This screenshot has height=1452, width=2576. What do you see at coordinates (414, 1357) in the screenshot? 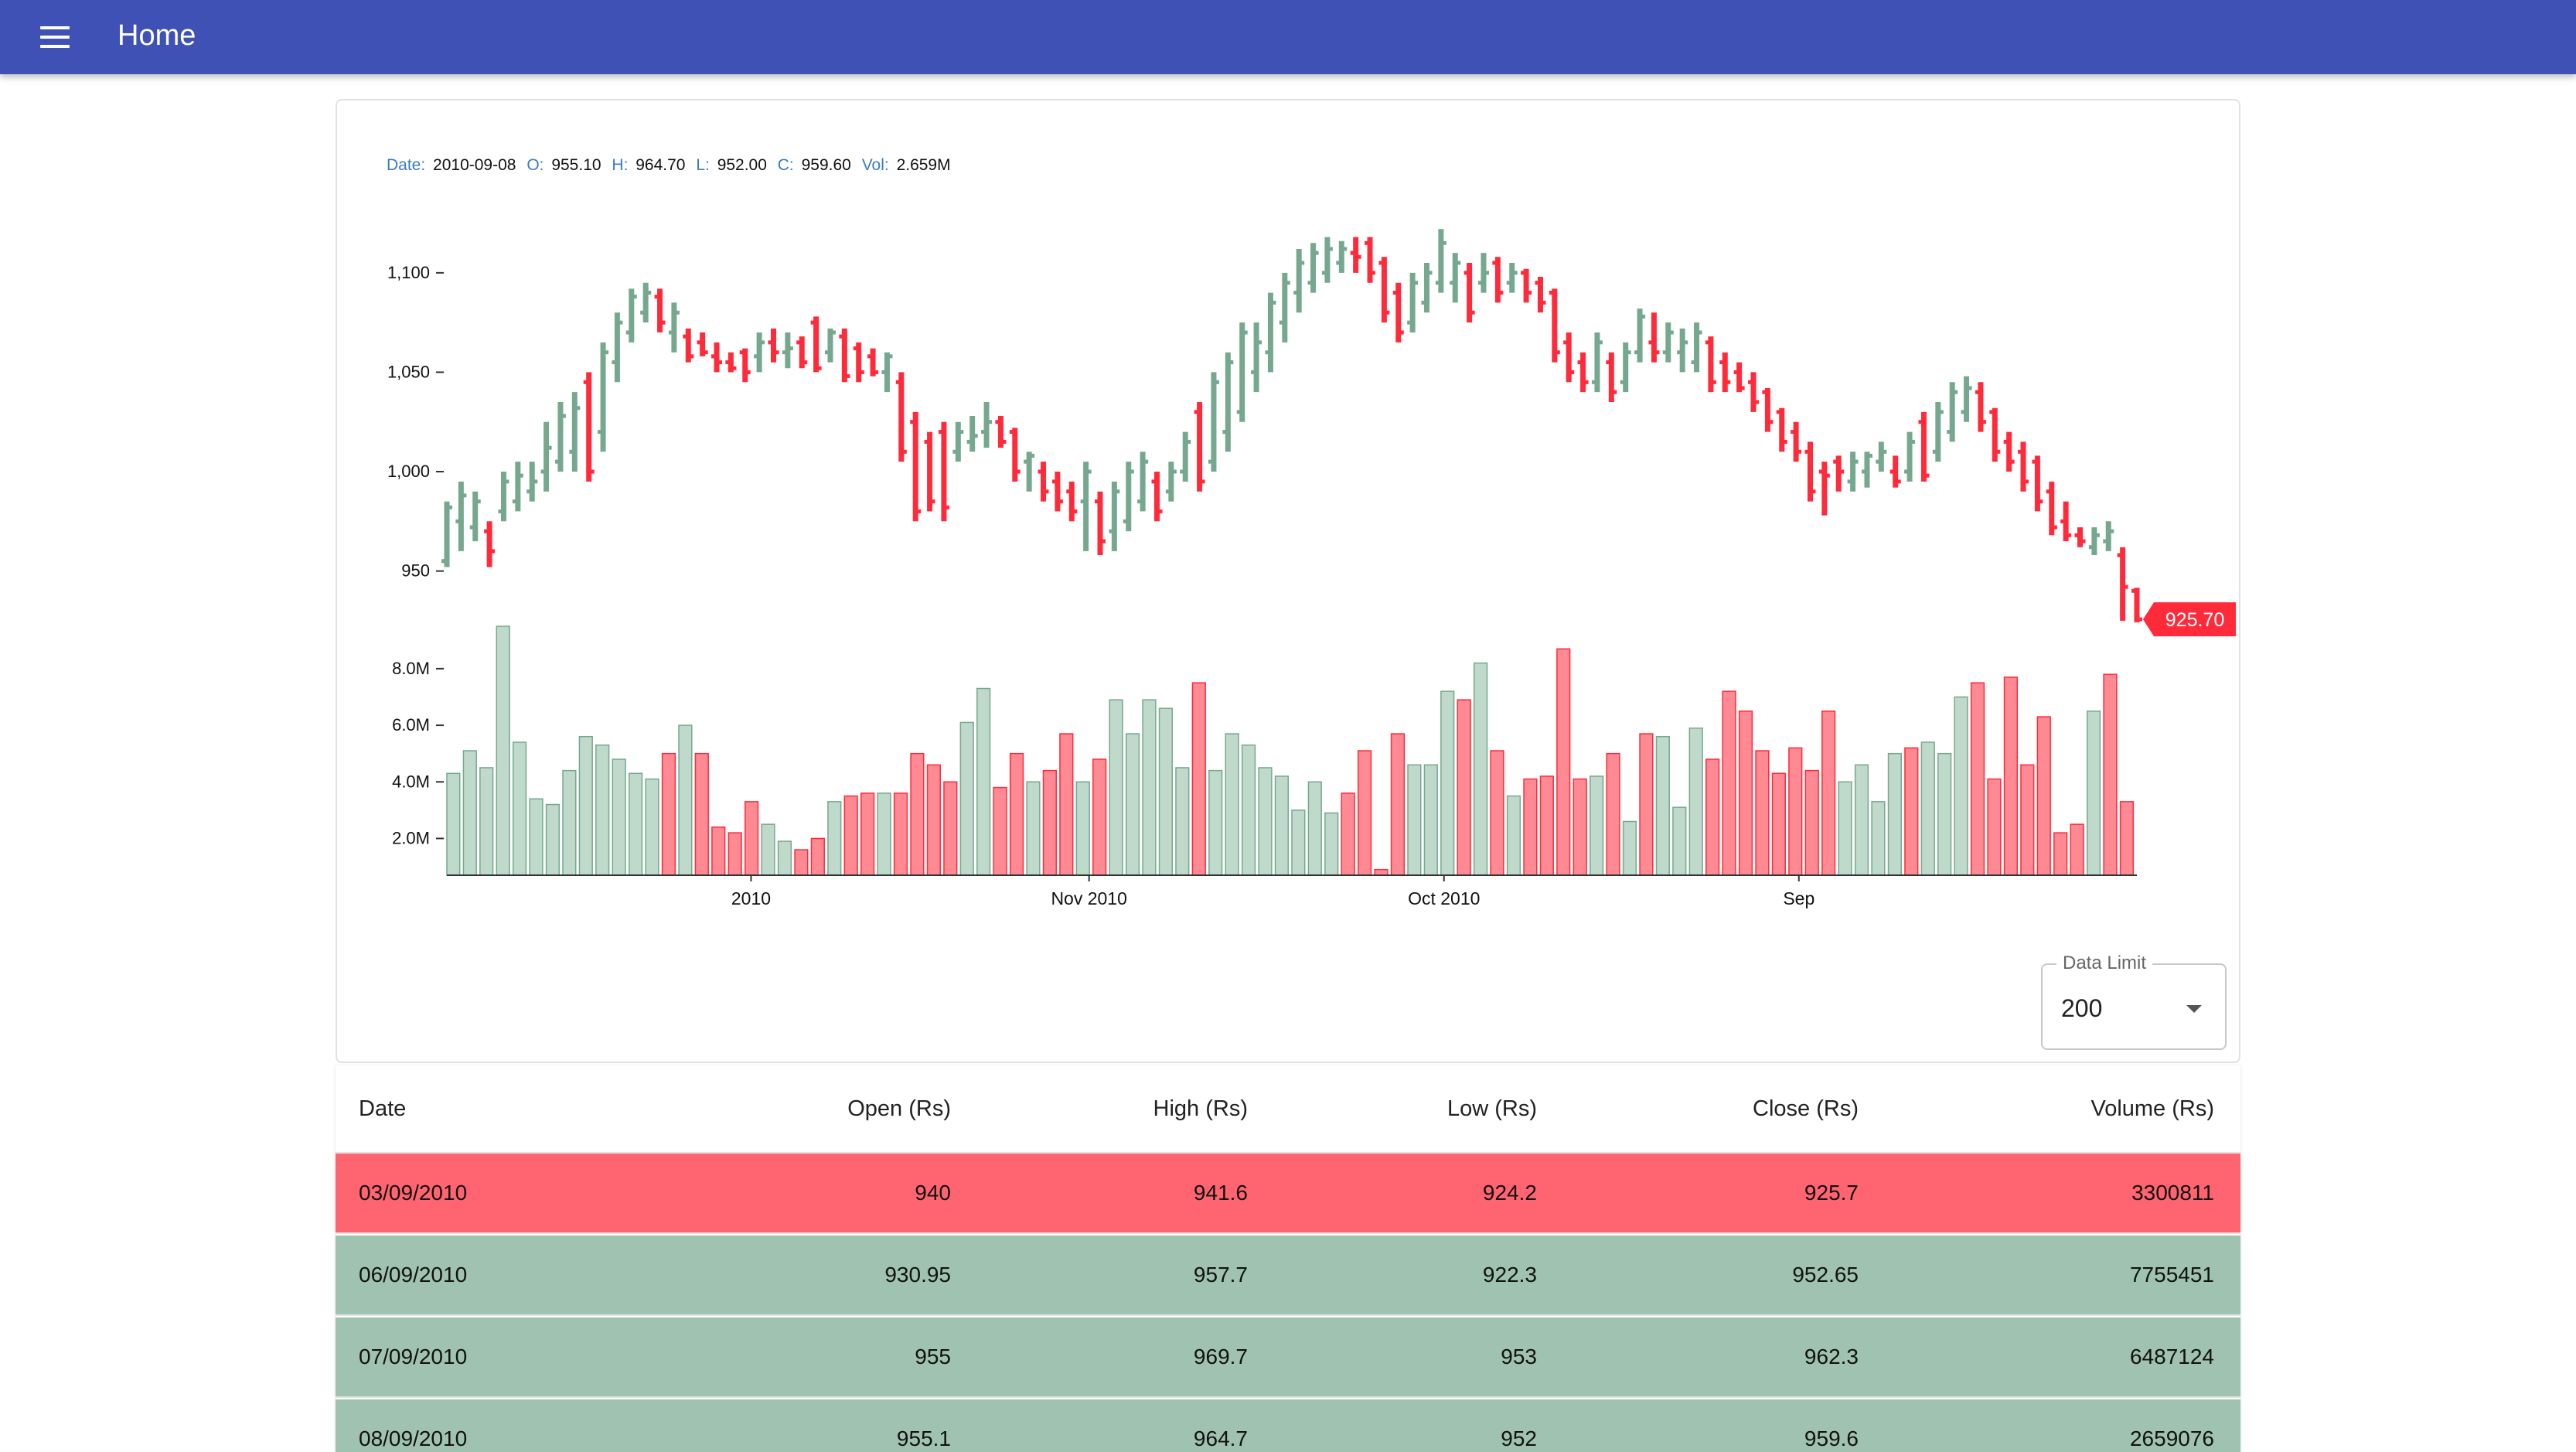
I see `cell-date: 07/09/2010` at bounding box center [414, 1357].